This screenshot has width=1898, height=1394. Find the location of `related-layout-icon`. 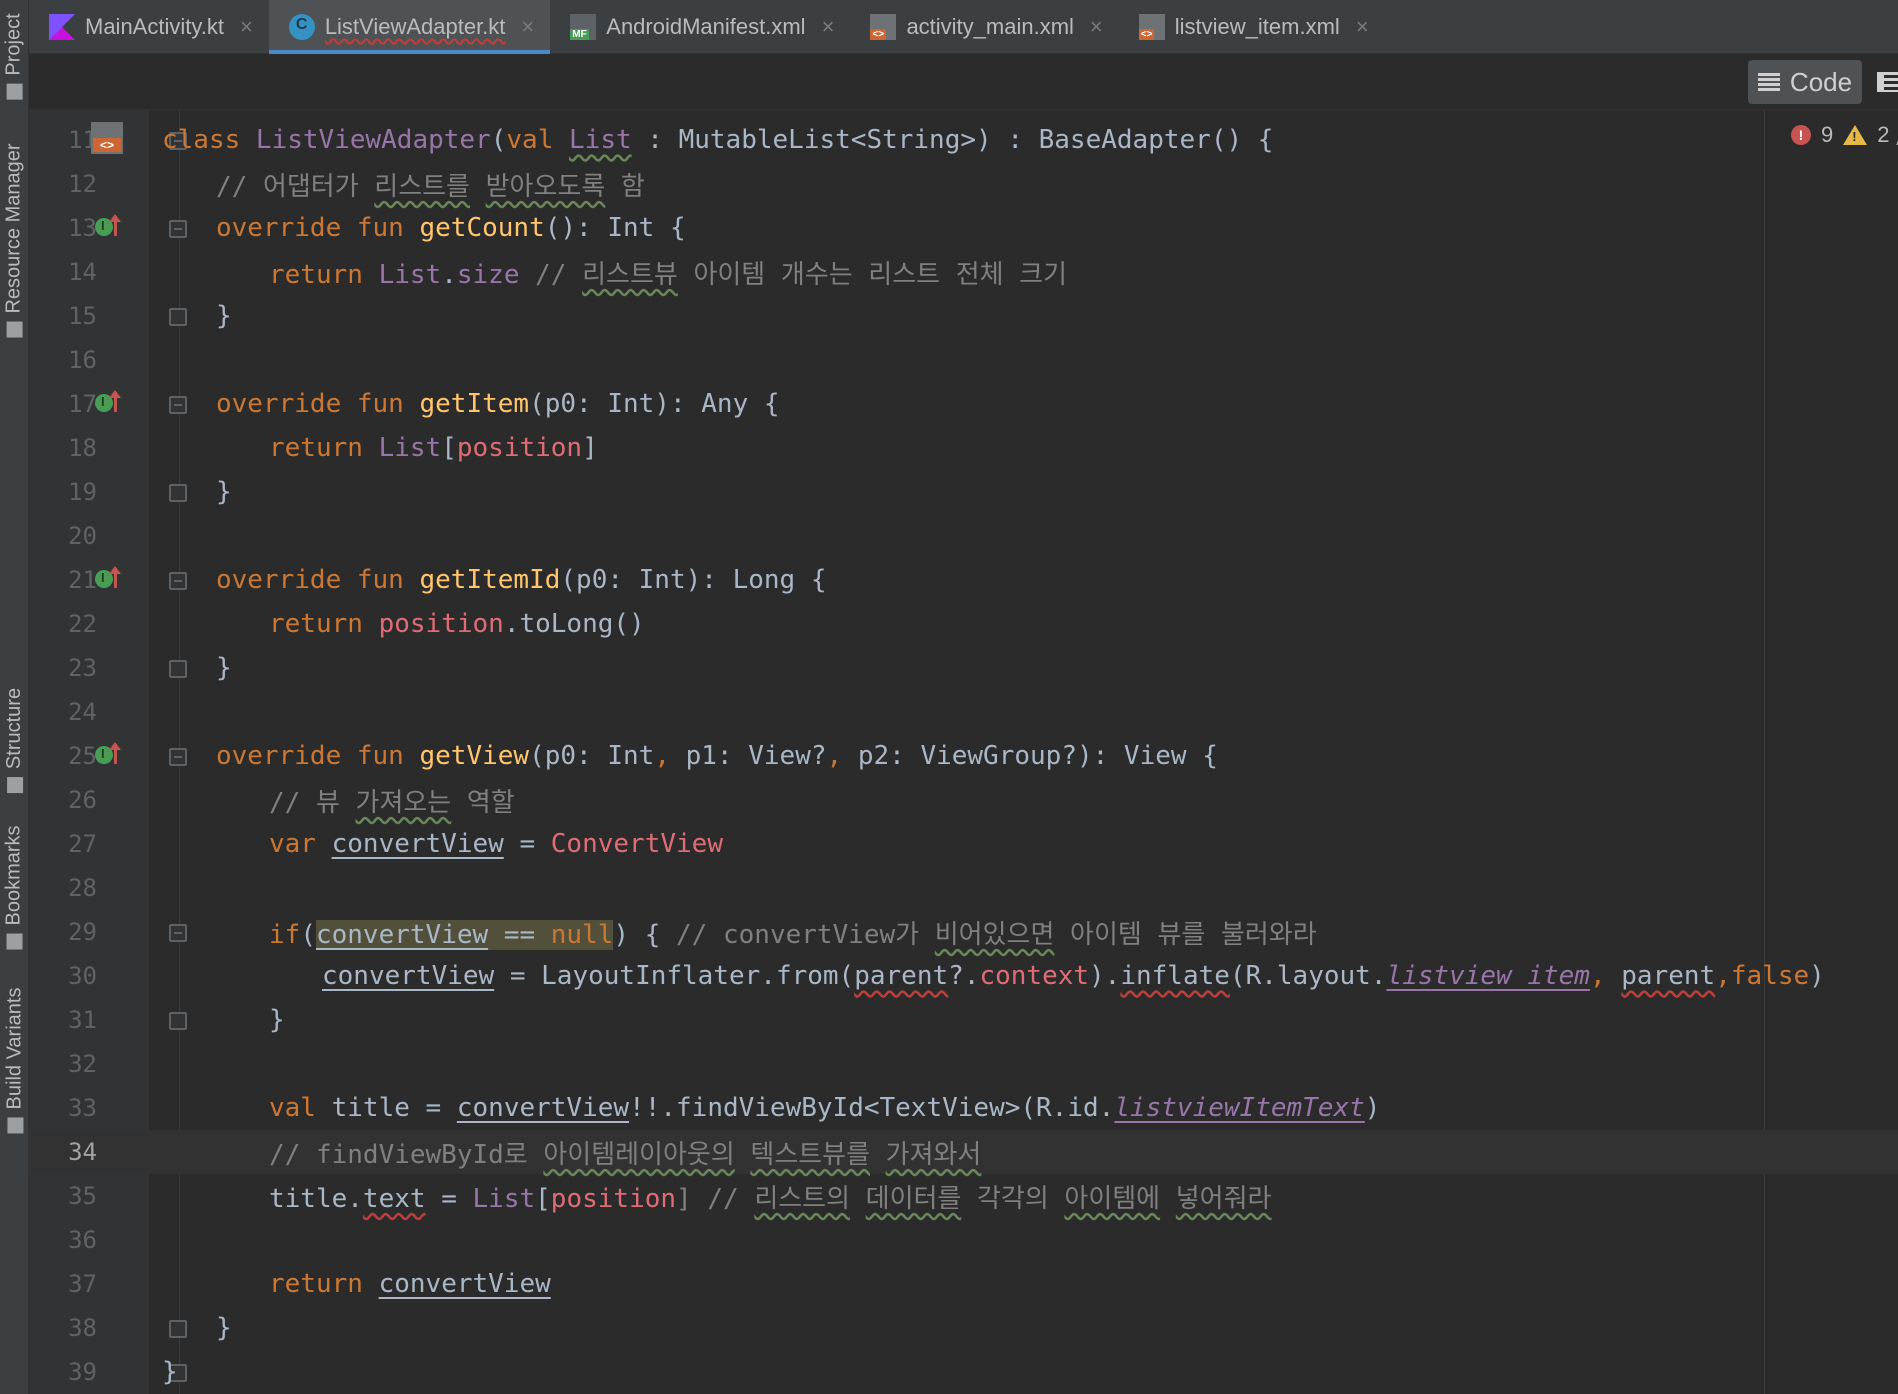

related-layout-icon is located at coordinates (107, 138).